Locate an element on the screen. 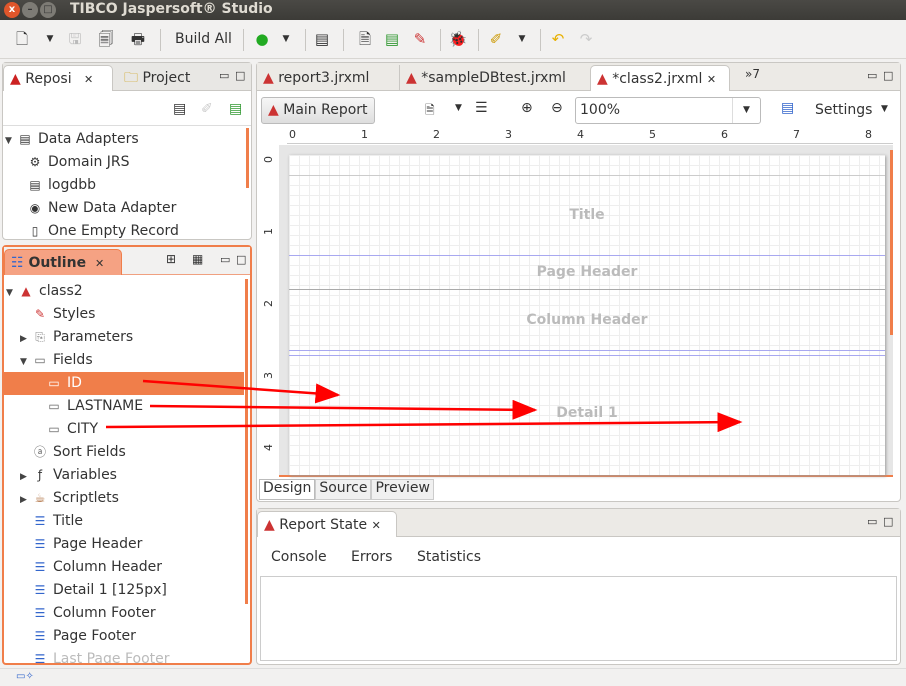 This screenshot has width=906, height=686. arrow-city is located at coordinates (424, 422).